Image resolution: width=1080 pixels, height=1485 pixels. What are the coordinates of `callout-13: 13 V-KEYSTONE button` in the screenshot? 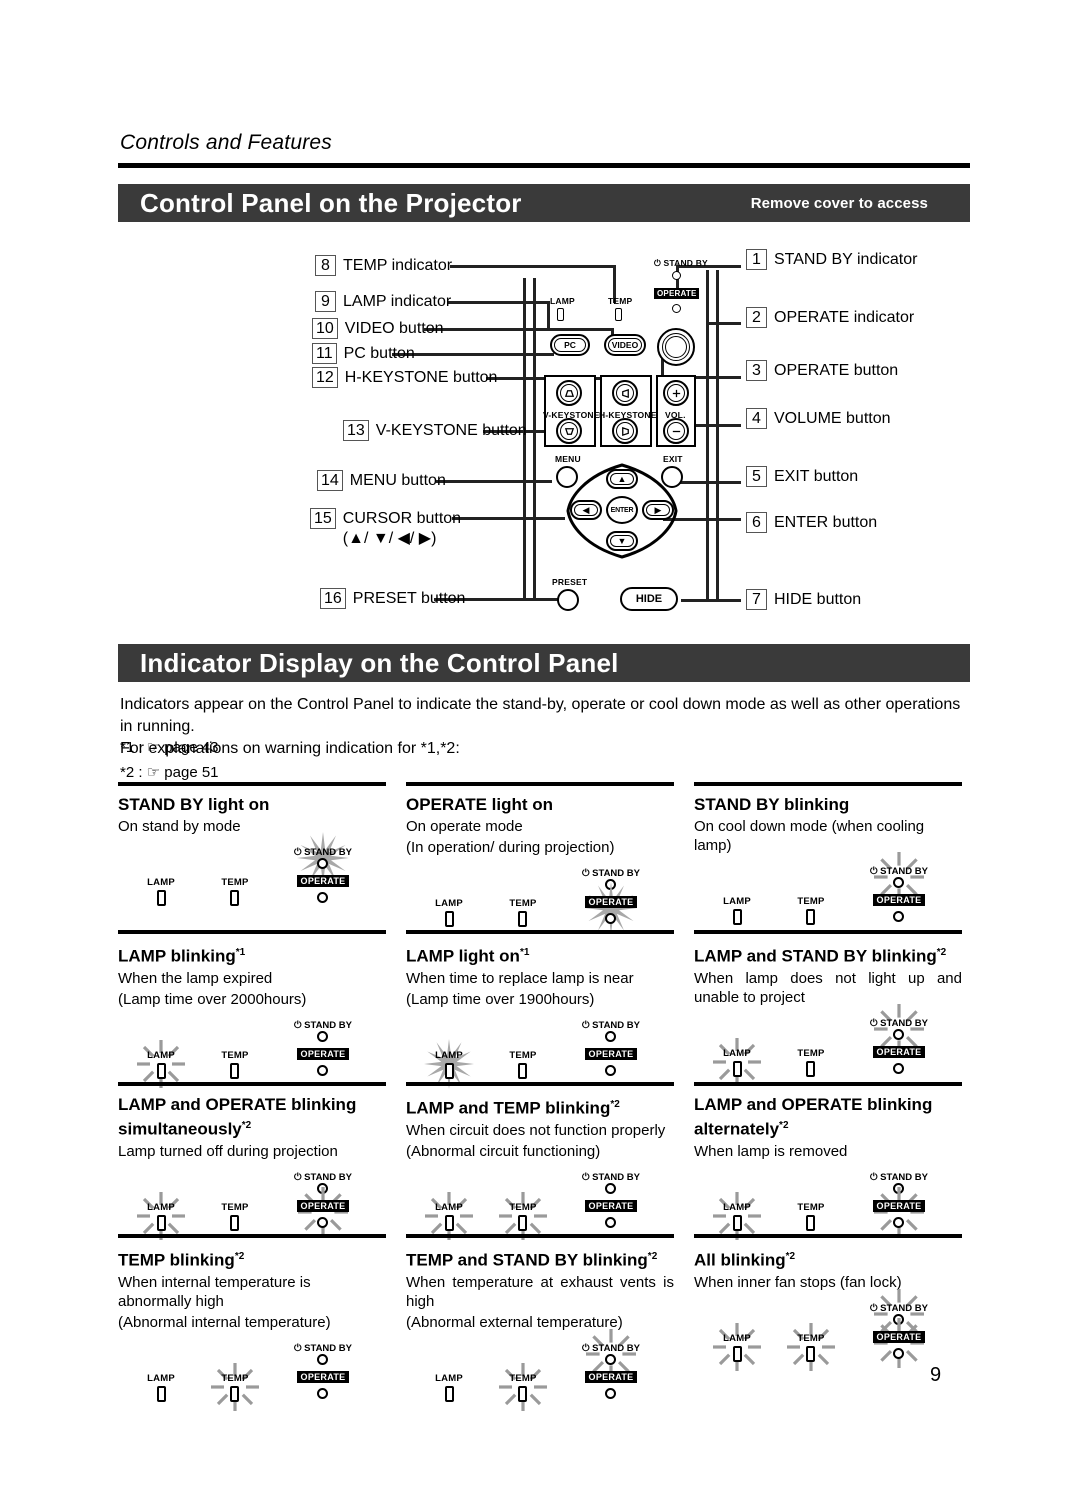 It's located at (435, 430).